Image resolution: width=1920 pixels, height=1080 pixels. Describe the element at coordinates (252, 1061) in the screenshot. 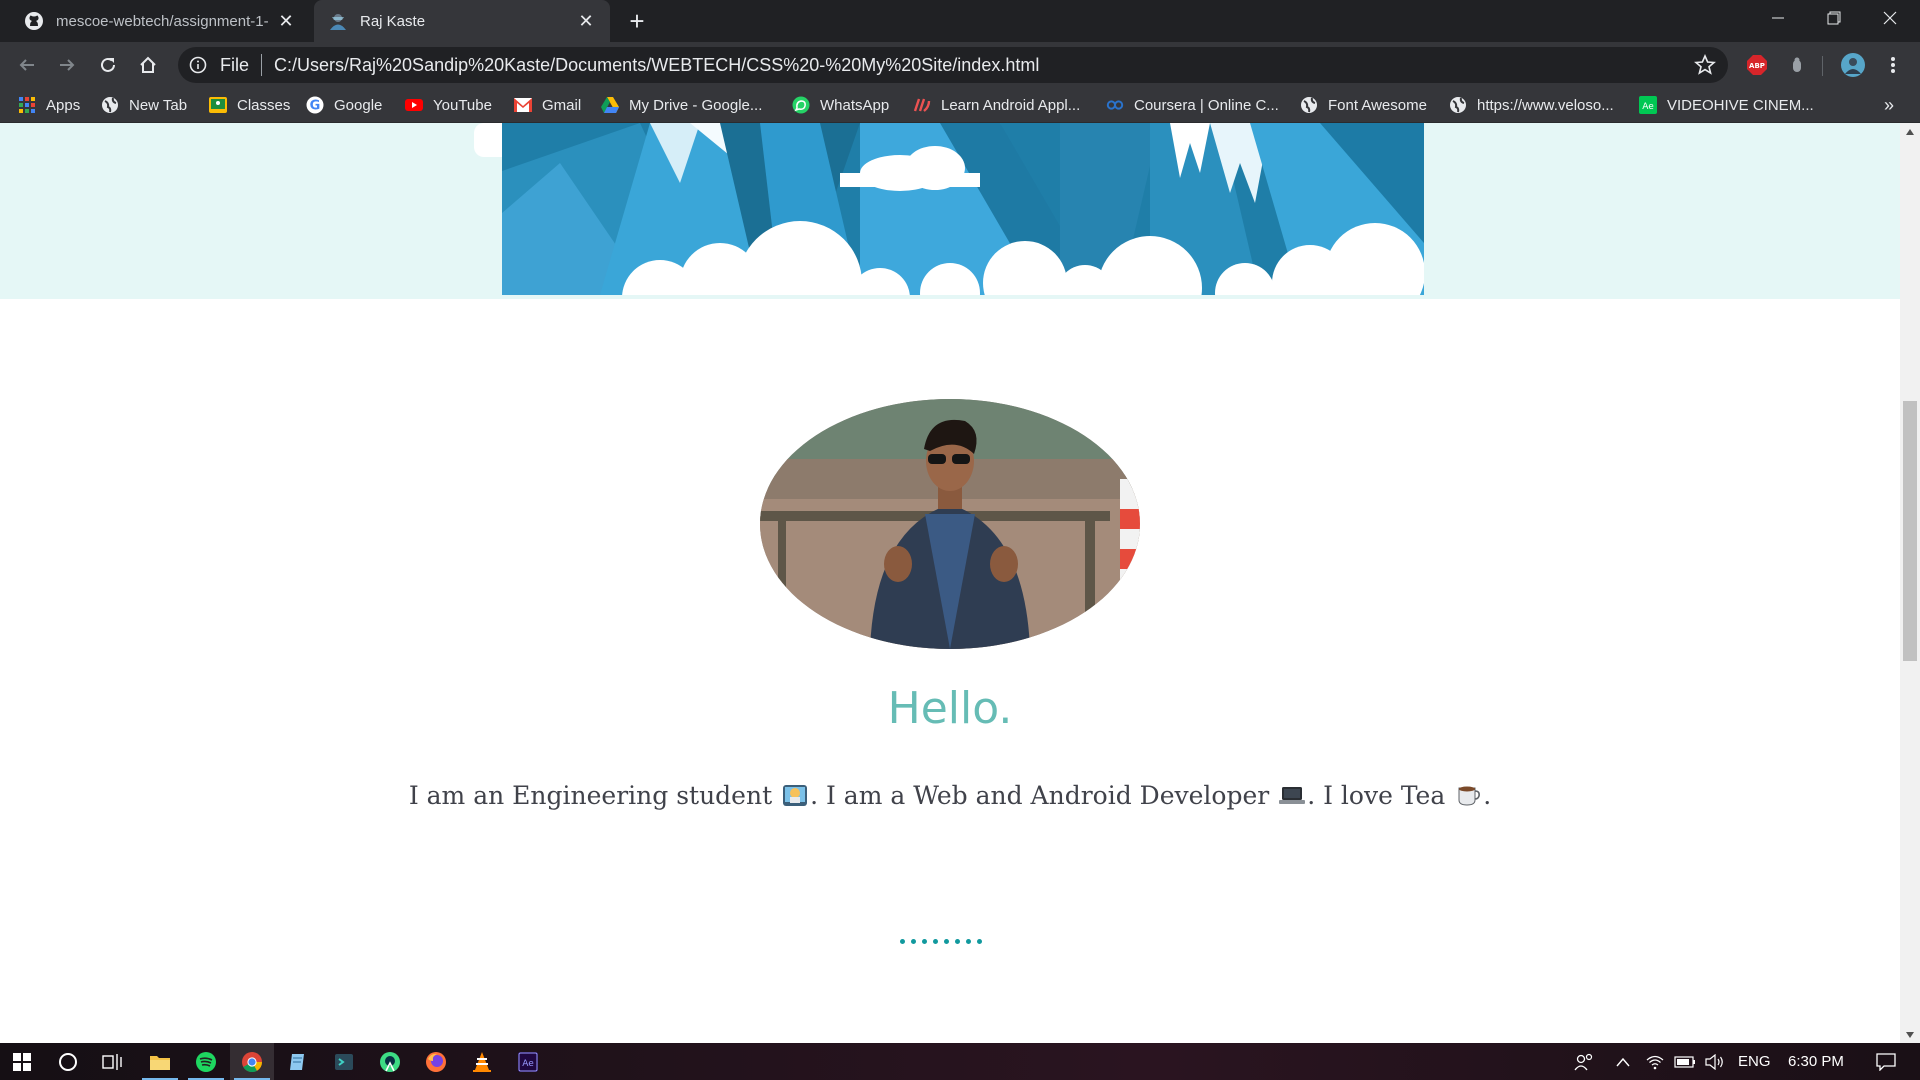

I see `taskbar-chrome` at that location.